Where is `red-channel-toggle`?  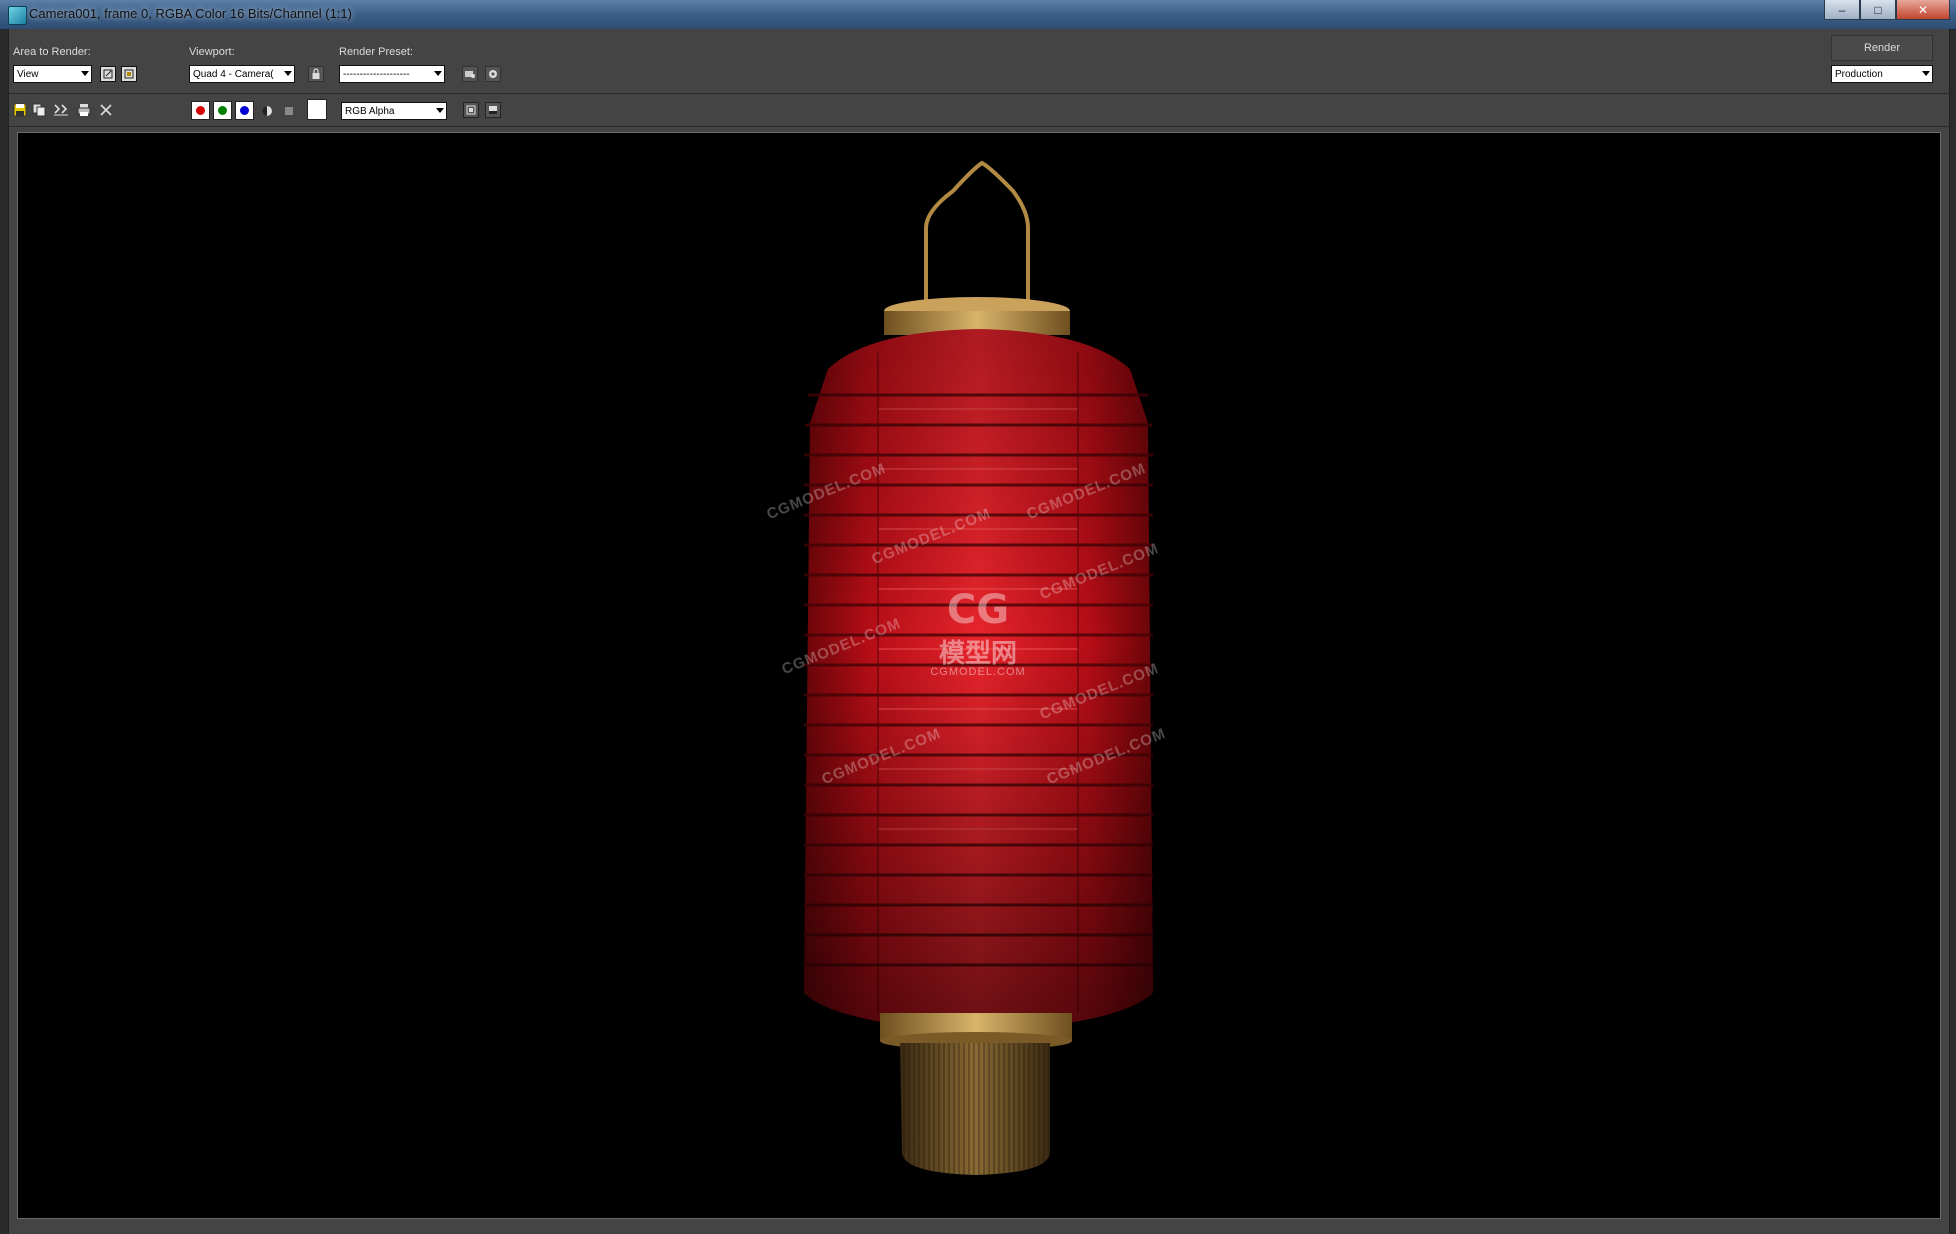 red-channel-toggle is located at coordinates (200, 110).